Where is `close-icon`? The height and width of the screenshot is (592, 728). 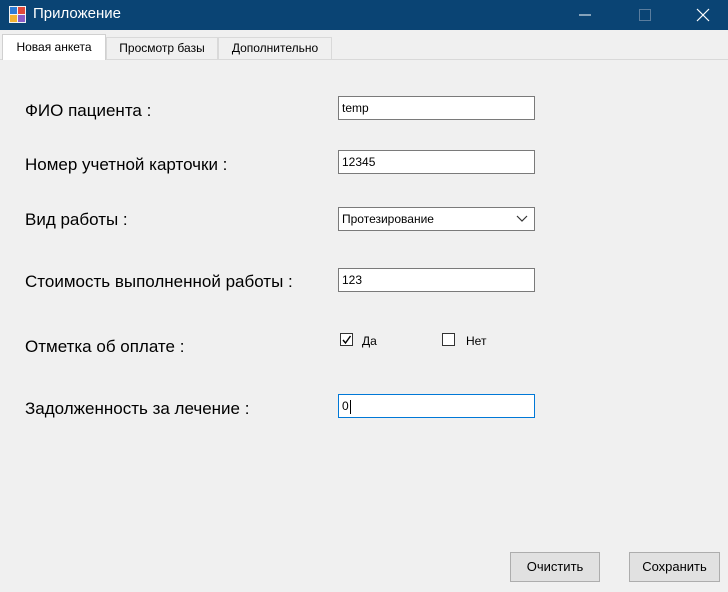
close-icon is located at coordinates (703, 15).